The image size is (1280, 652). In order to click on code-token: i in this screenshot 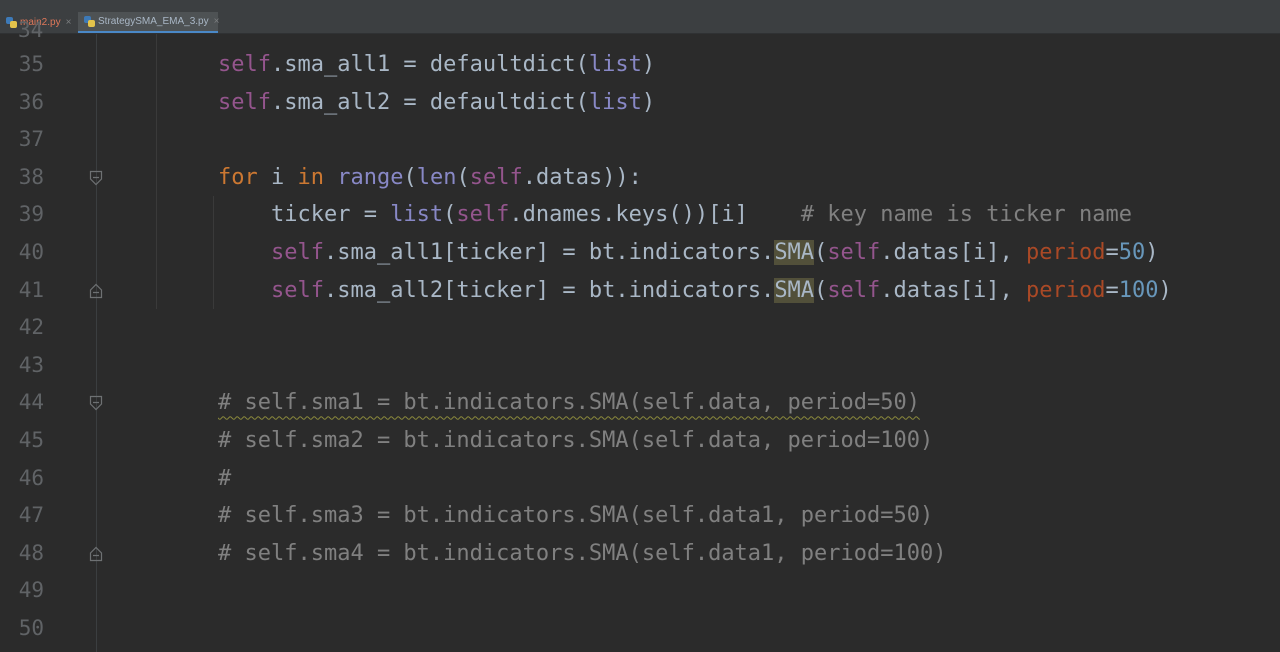, I will do `click(277, 177)`.